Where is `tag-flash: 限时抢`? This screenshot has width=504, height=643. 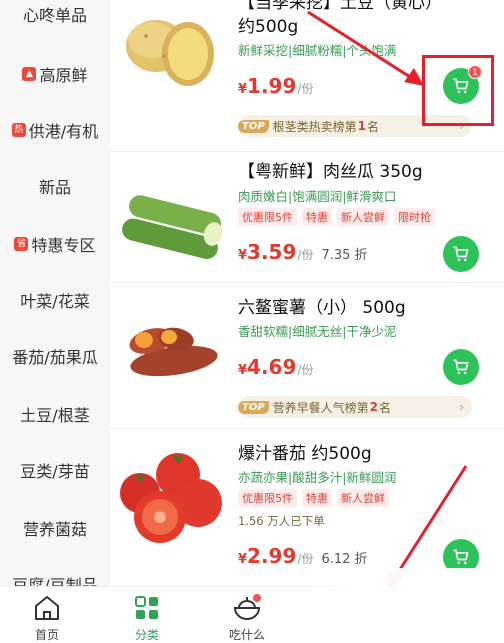 tag-flash: 限时抢 is located at coordinates (414, 217).